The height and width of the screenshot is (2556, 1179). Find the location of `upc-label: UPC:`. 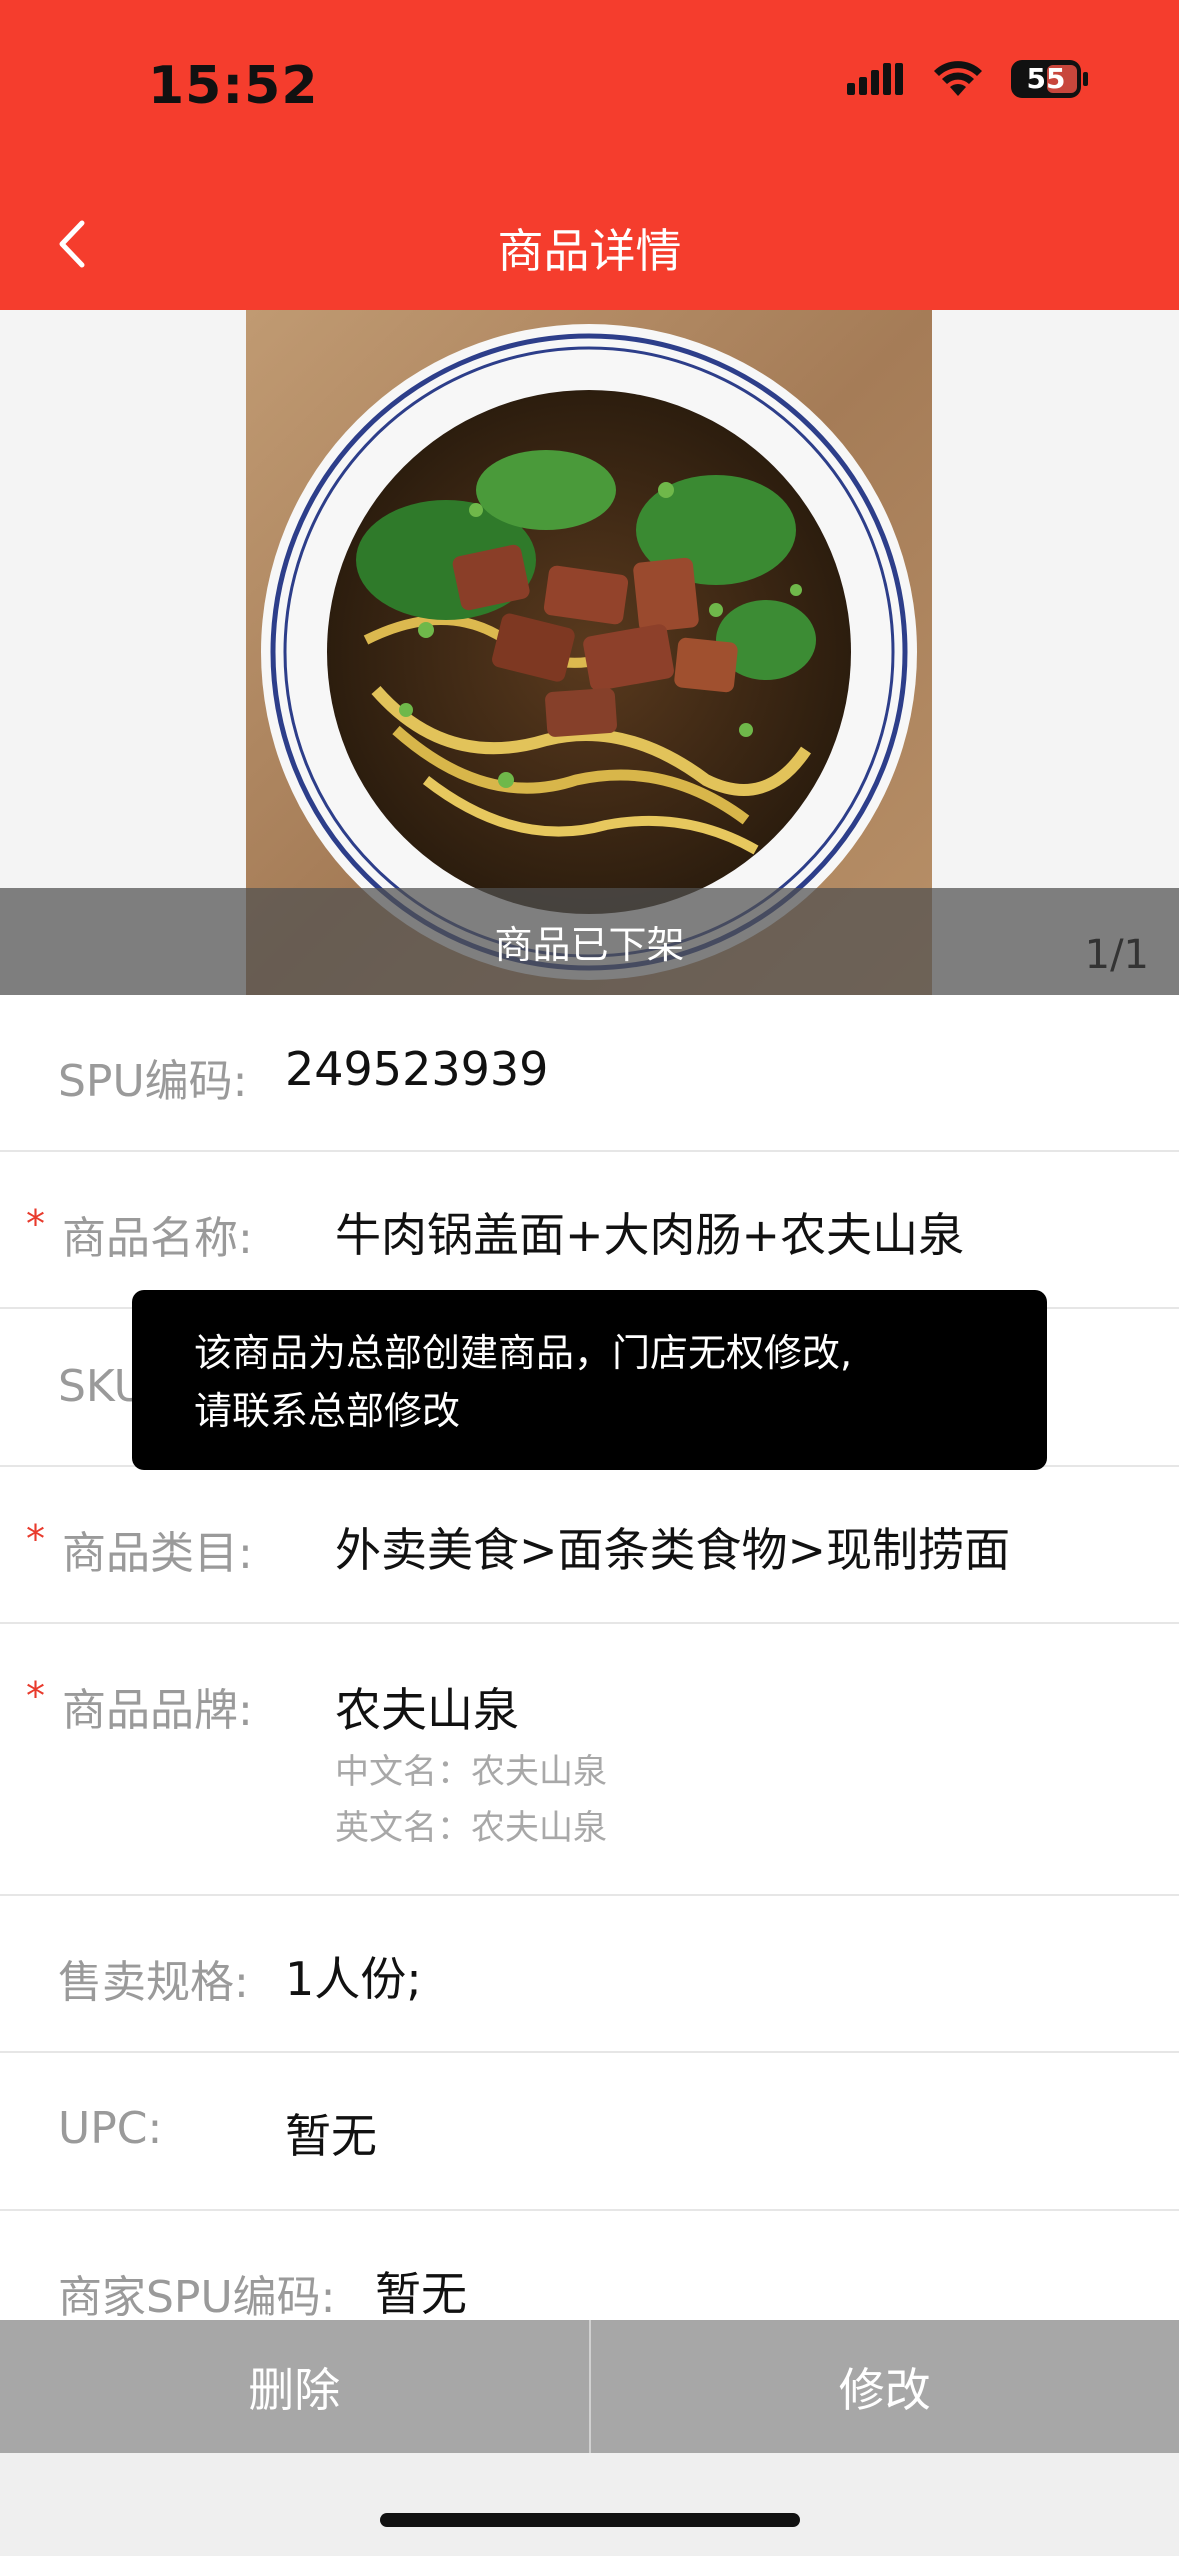

upc-label: UPC: is located at coordinates (110, 2128).